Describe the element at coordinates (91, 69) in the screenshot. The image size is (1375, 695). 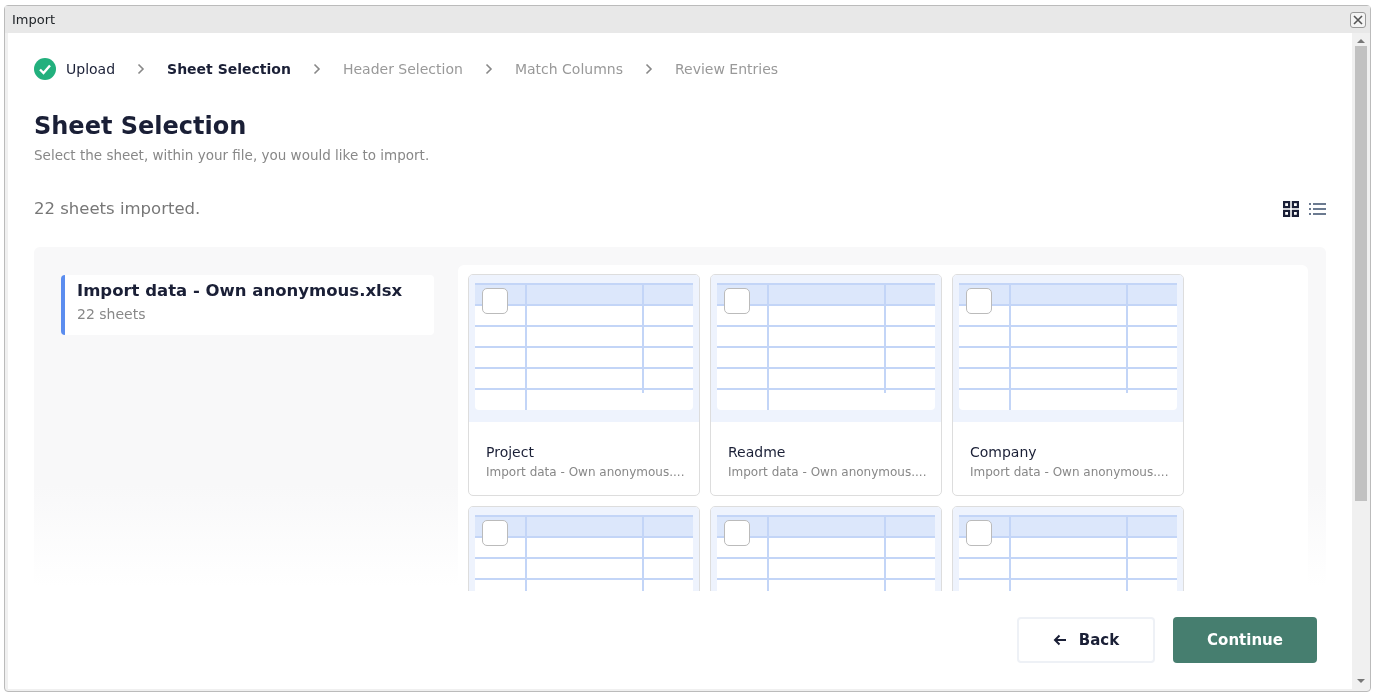
I see `step-label: Upload` at that location.